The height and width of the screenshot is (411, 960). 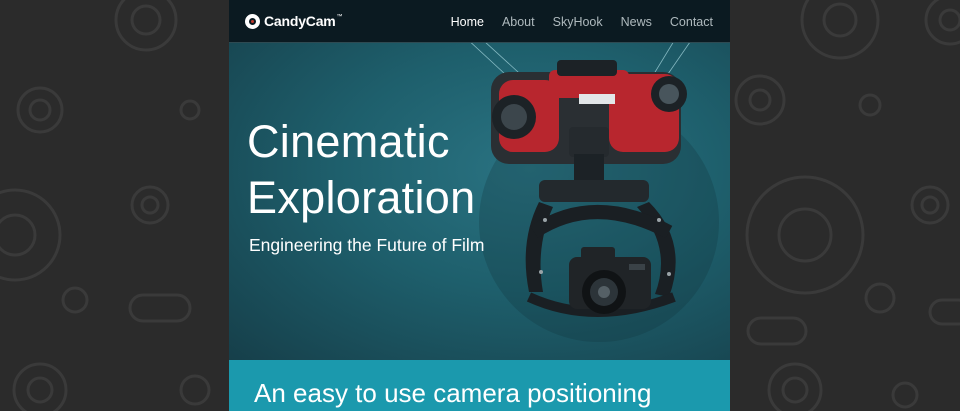 I want to click on feature-band-text: An easy to use camera positioning, so click(x=453, y=393).